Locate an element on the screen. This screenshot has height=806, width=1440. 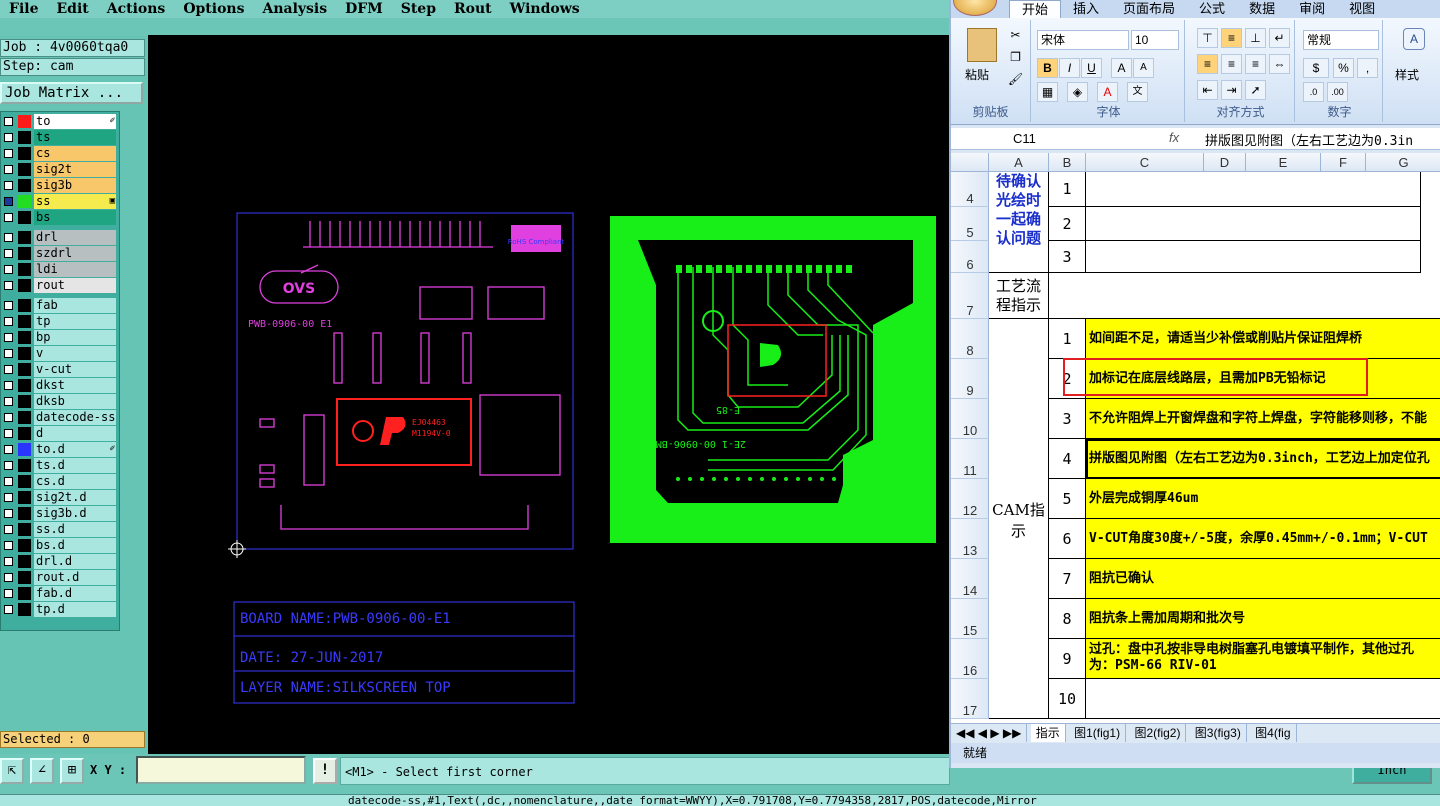
instruction-number-cell: 1 is located at coordinates (1067, 339).